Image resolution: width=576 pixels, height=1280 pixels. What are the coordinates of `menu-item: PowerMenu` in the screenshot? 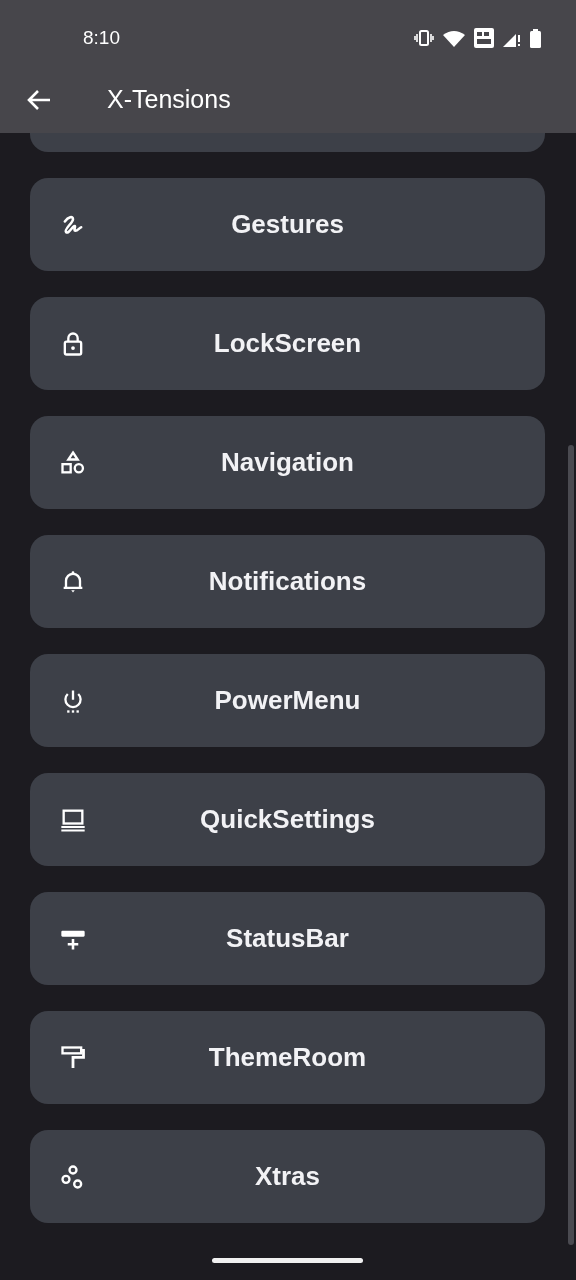 It's located at (287, 700).